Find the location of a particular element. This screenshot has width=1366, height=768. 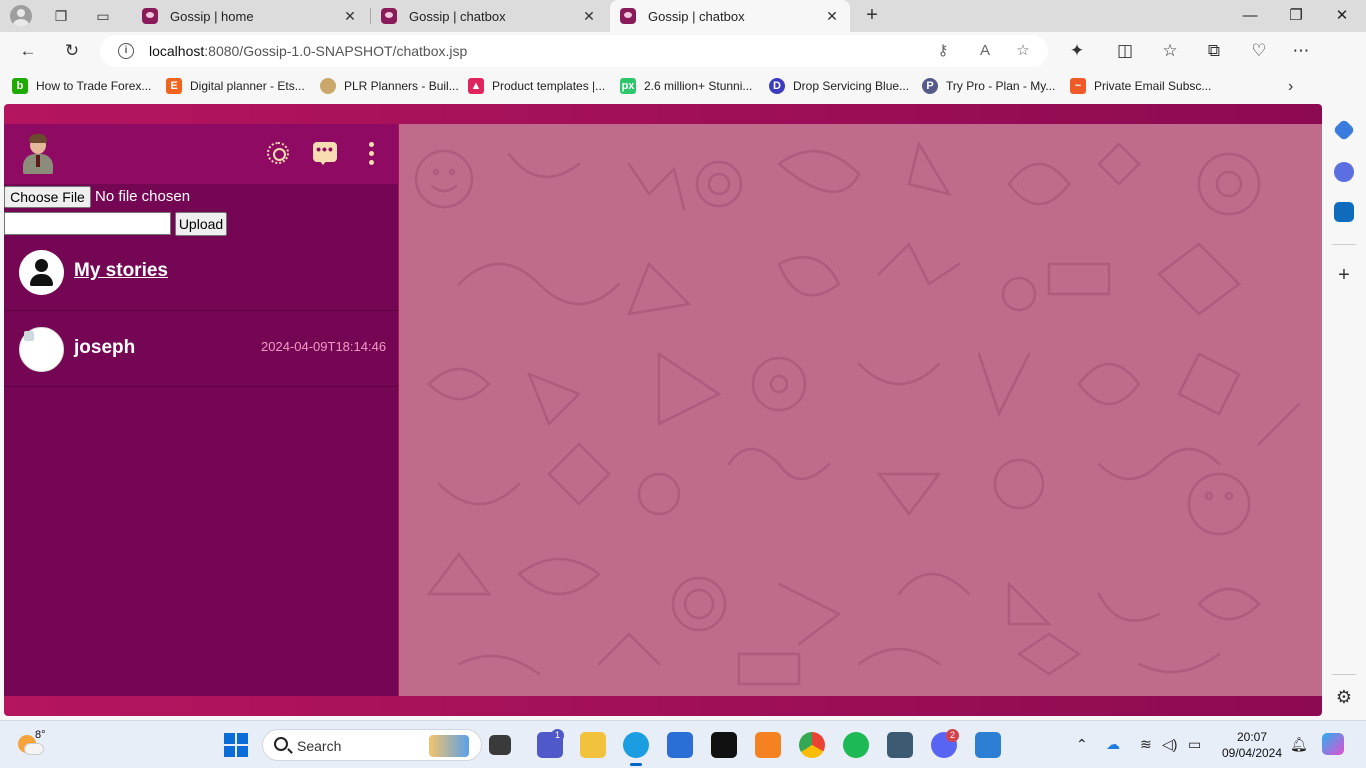

sidebar-divider is located at coordinates (1344, 674).